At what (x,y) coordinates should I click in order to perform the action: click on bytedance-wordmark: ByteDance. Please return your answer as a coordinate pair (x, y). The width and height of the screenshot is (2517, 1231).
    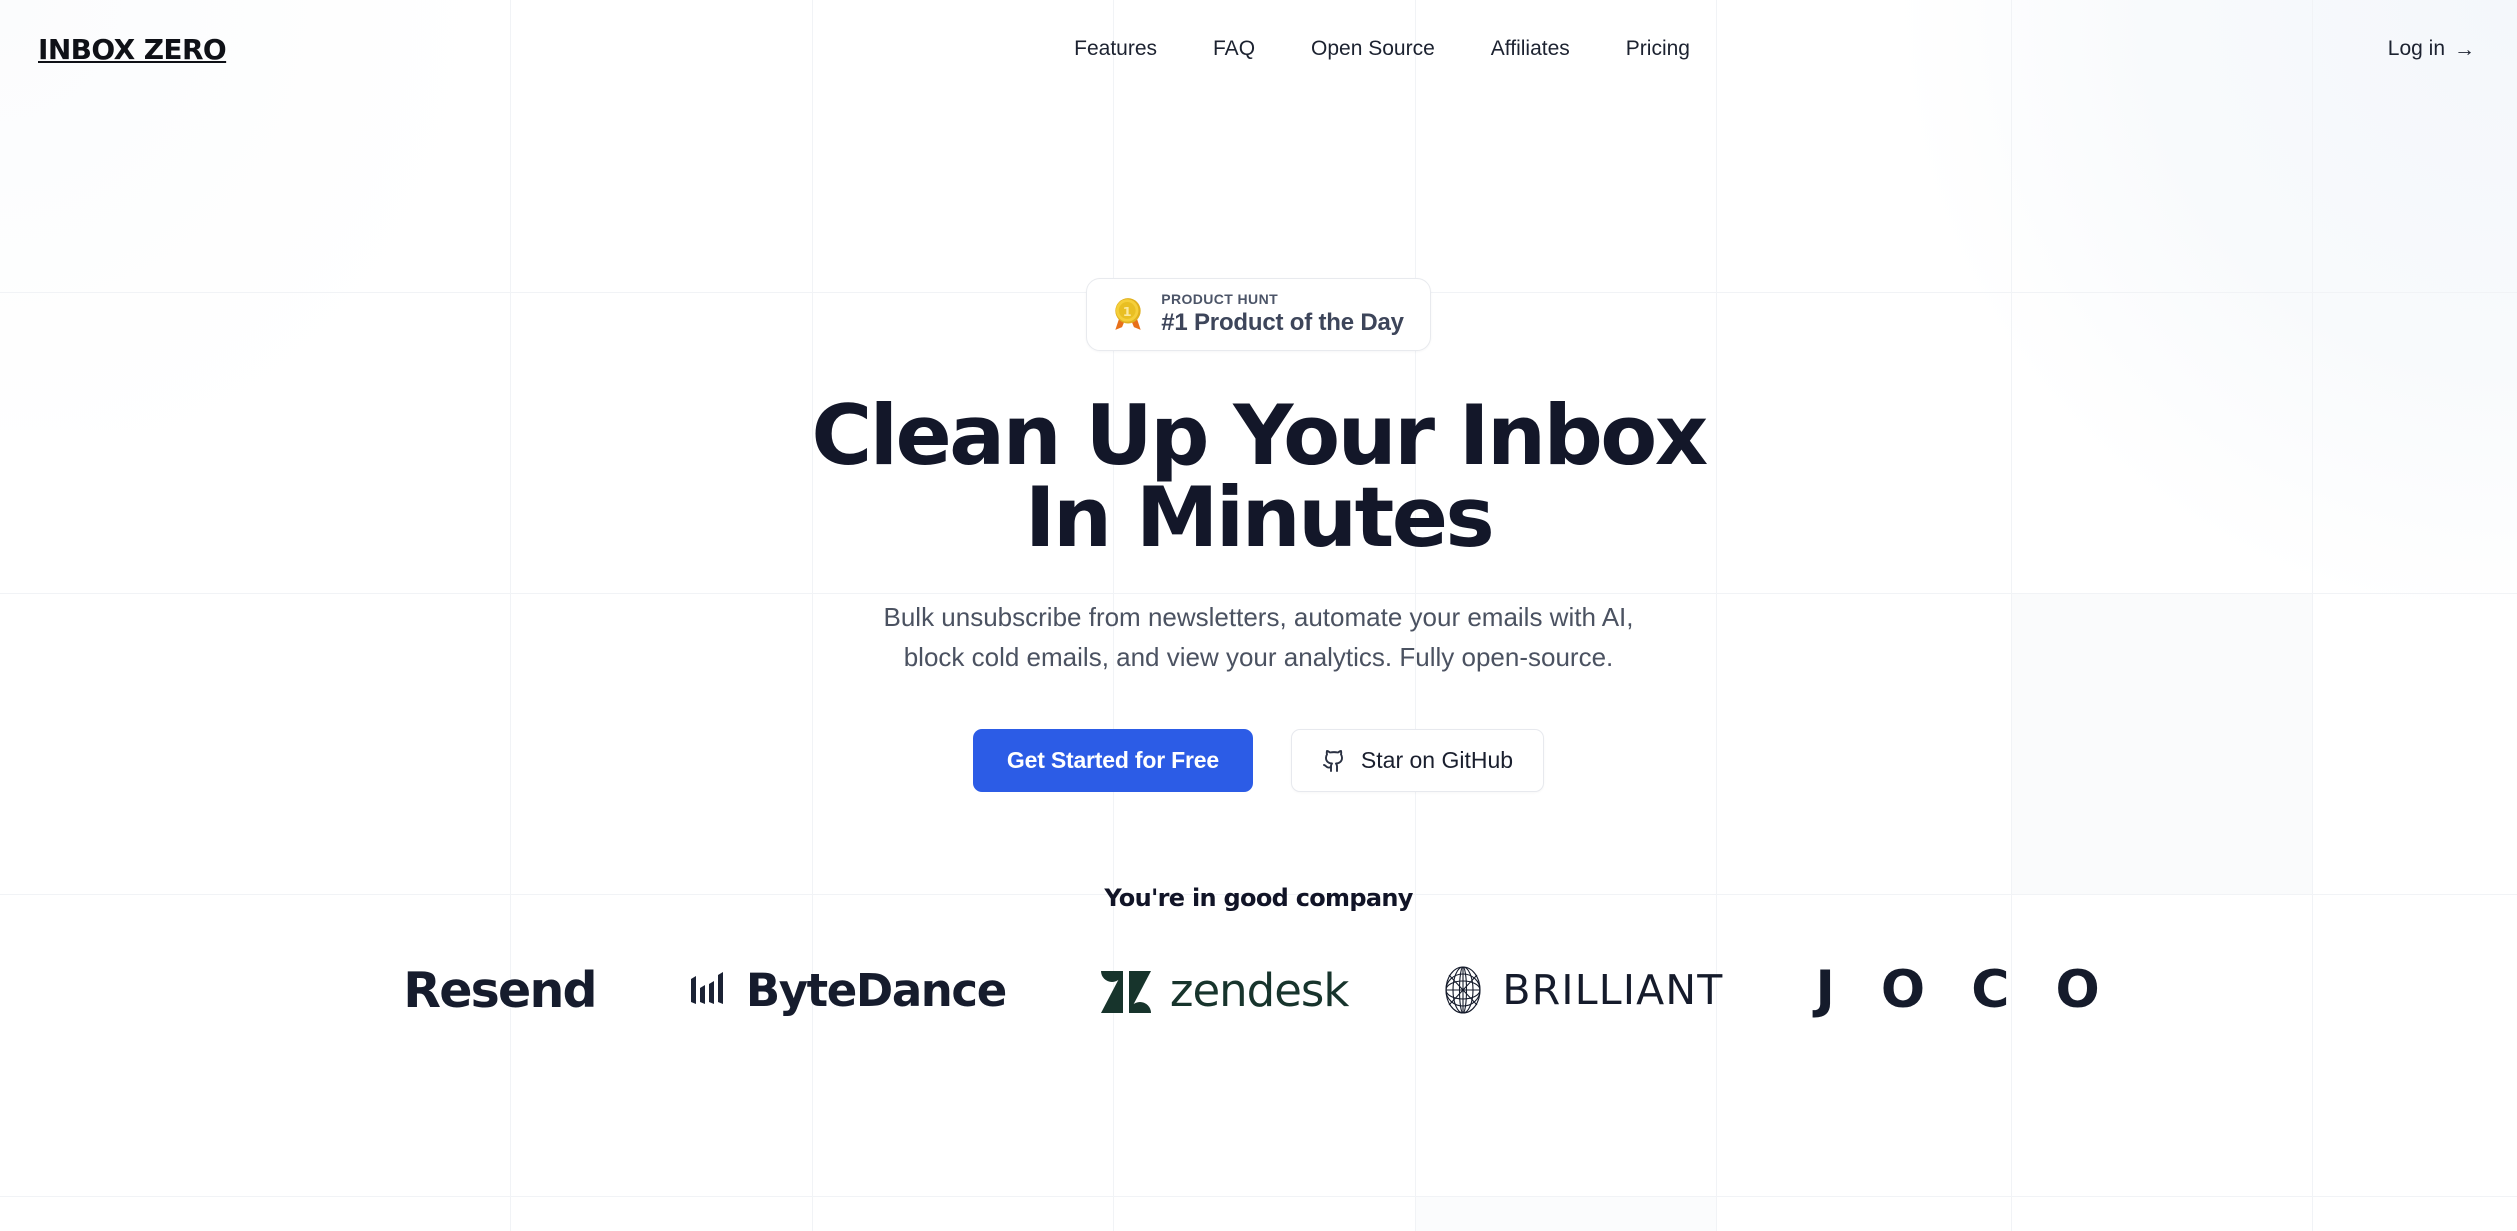
    Looking at the image, I should click on (876, 990).